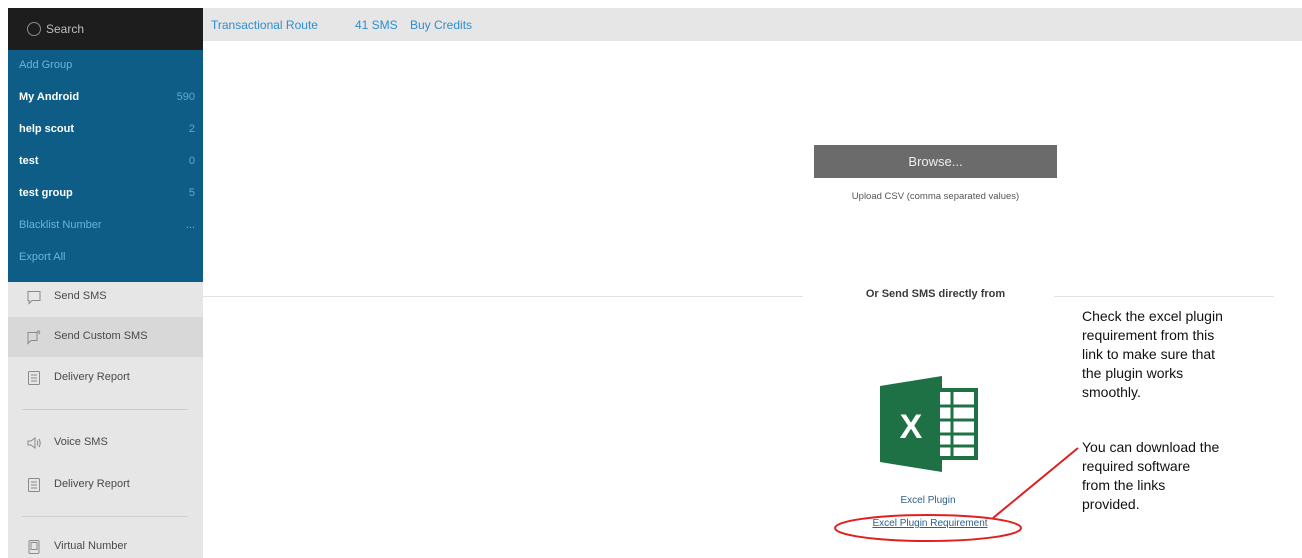  What do you see at coordinates (1111, 392) in the screenshot?
I see `annotation-line: smoothly.` at bounding box center [1111, 392].